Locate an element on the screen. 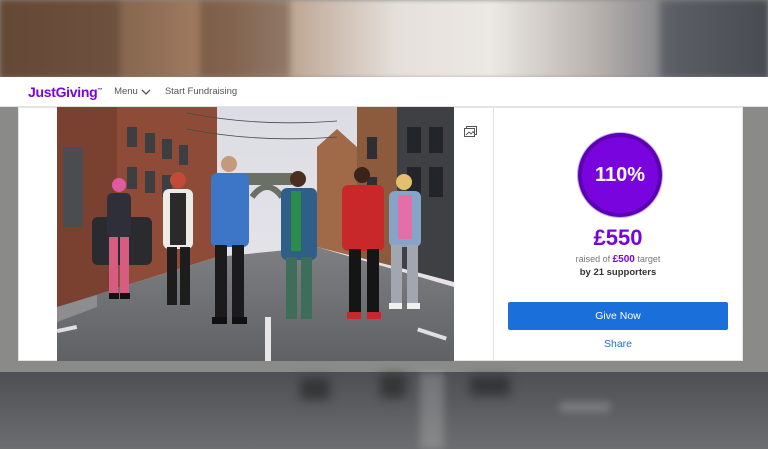  raised-of-label: raised of is located at coordinates (593, 259).